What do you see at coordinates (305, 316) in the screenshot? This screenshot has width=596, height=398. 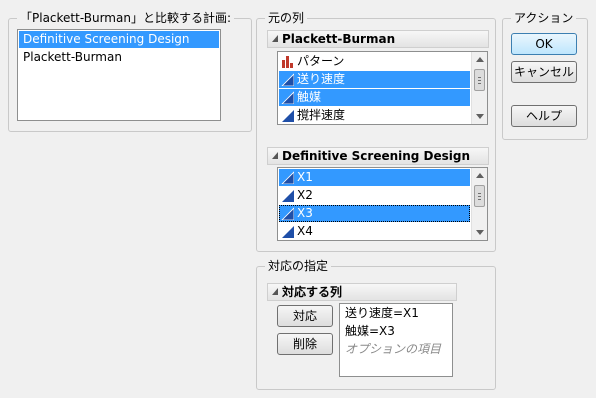 I see `match-button: 対応` at bounding box center [305, 316].